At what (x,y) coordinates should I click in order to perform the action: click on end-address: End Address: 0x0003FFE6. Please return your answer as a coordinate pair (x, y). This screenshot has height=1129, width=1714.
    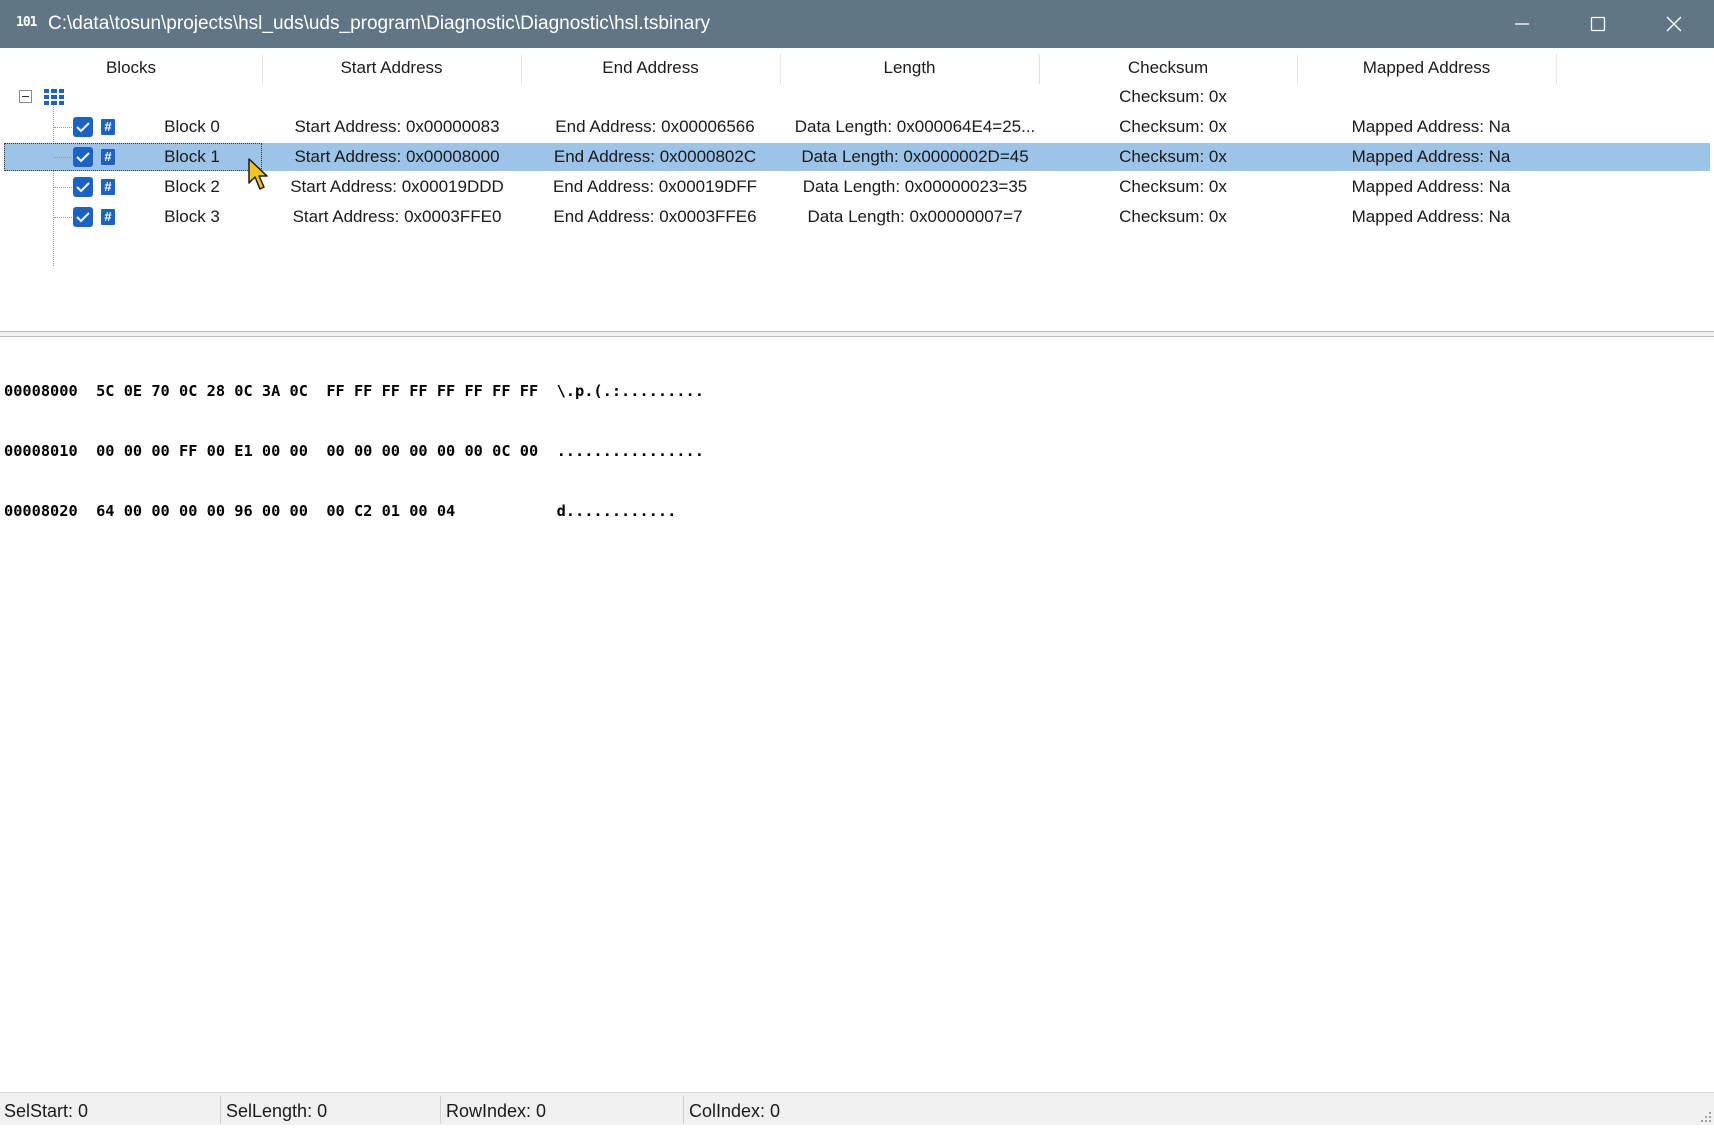
    Looking at the image, I should click on (655, 216).